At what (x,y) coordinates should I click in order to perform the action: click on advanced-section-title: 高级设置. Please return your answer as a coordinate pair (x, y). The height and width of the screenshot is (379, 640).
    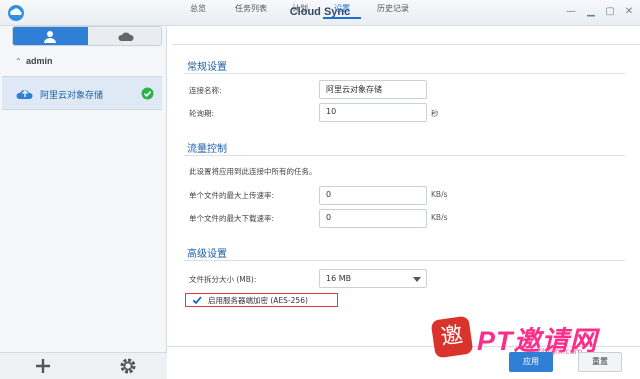
    Looking at the image, I should click on (207, 254).